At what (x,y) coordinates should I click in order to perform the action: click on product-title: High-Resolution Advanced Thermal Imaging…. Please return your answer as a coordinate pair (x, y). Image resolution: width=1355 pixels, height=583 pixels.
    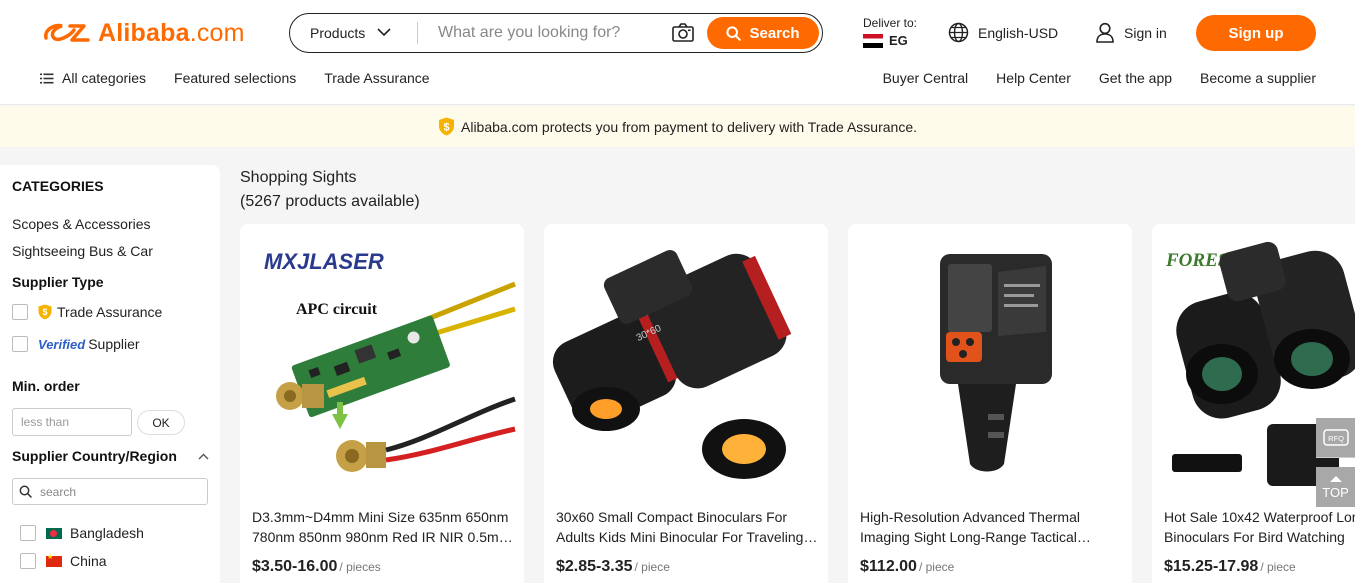
    Looking at the image, I should click on (991, 527).